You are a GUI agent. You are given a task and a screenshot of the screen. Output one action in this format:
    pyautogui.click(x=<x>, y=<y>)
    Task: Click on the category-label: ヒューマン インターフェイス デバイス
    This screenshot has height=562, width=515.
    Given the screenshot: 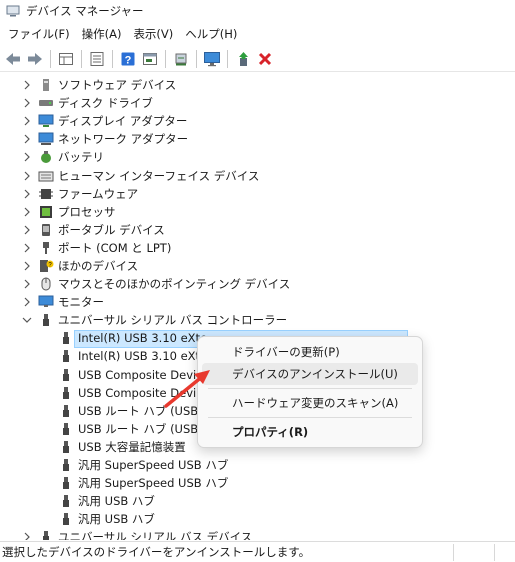 What is the action you would take?
    pyautogui.click(x=159, y=175)
    